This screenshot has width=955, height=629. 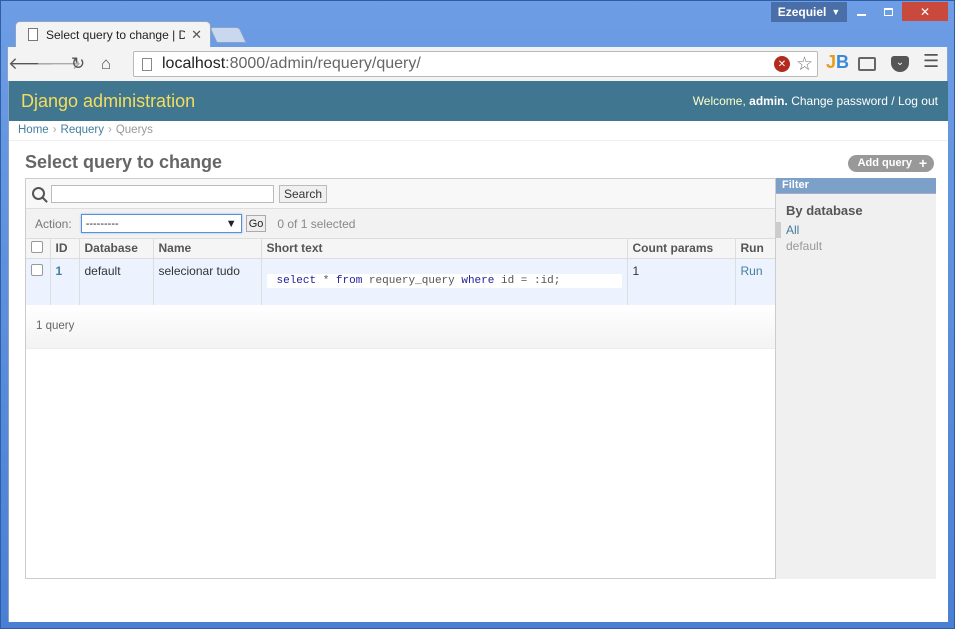 What do you see at coordinates (147, 64) in the screenshot?
I see `page-info-icon` at bounding box center [147, 64].